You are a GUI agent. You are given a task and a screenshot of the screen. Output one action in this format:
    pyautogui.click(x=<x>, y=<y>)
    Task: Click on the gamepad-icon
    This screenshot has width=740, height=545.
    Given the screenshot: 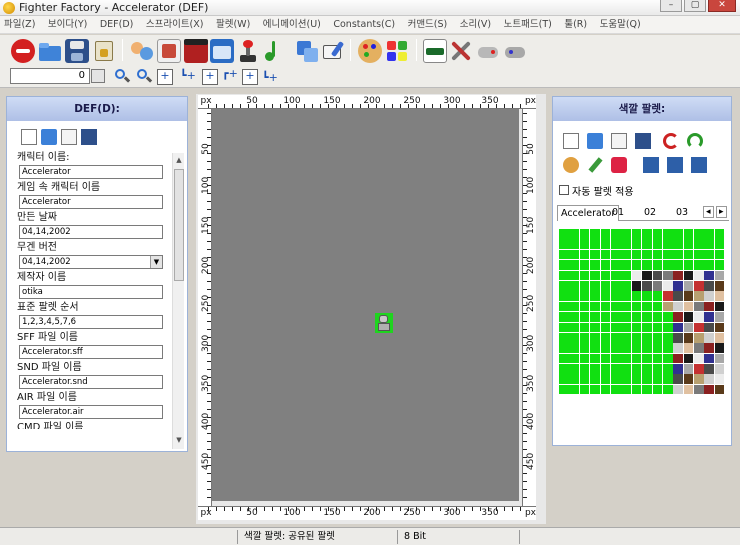 What is the action you would take?
    pyautogui.click(x=488, y=51)
    